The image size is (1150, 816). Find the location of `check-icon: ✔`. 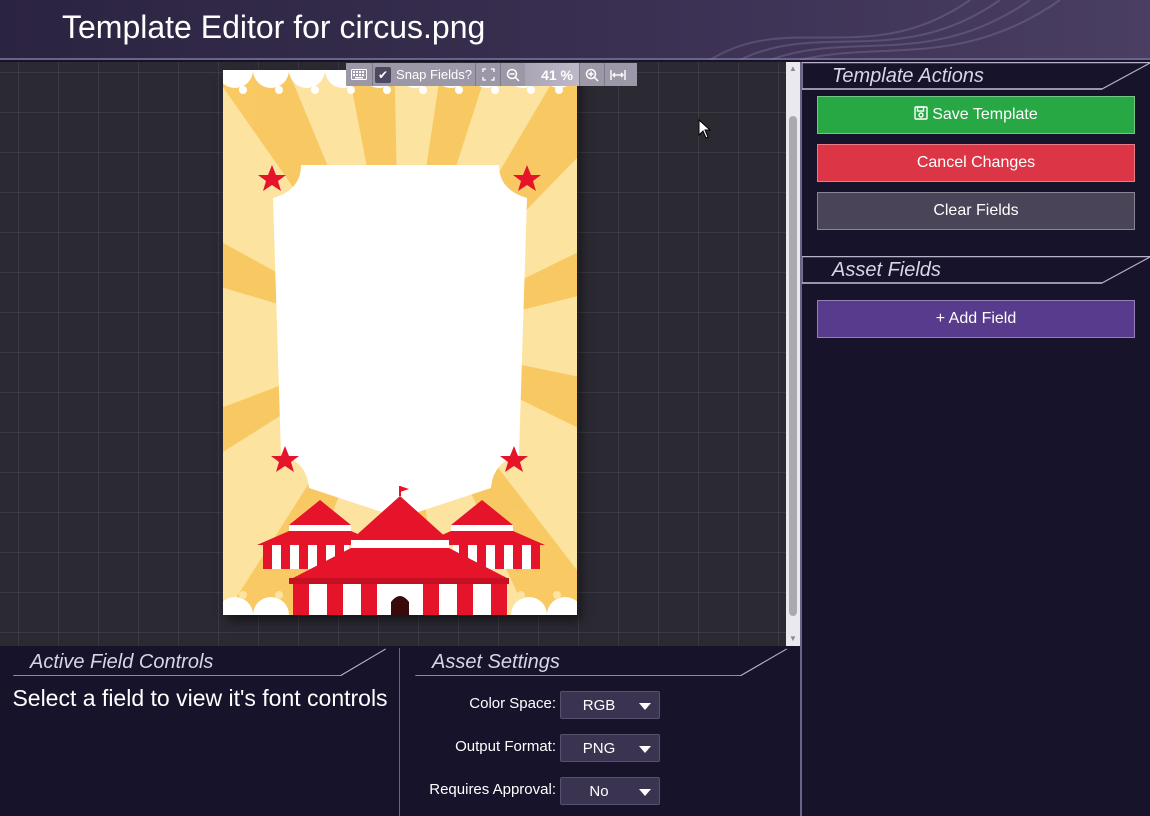

check-icon: ✔ is located at coordinates (383, 74).